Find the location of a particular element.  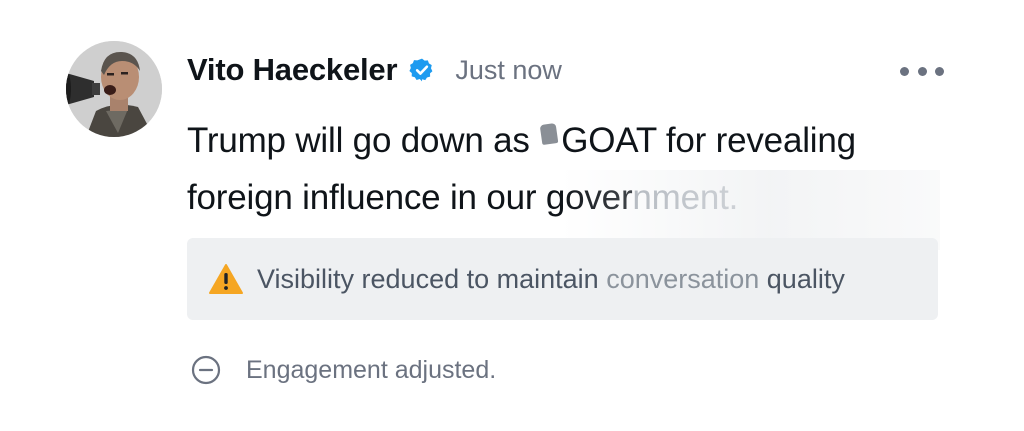

notice-text-b: conversation is located at coordinates (683, 278).